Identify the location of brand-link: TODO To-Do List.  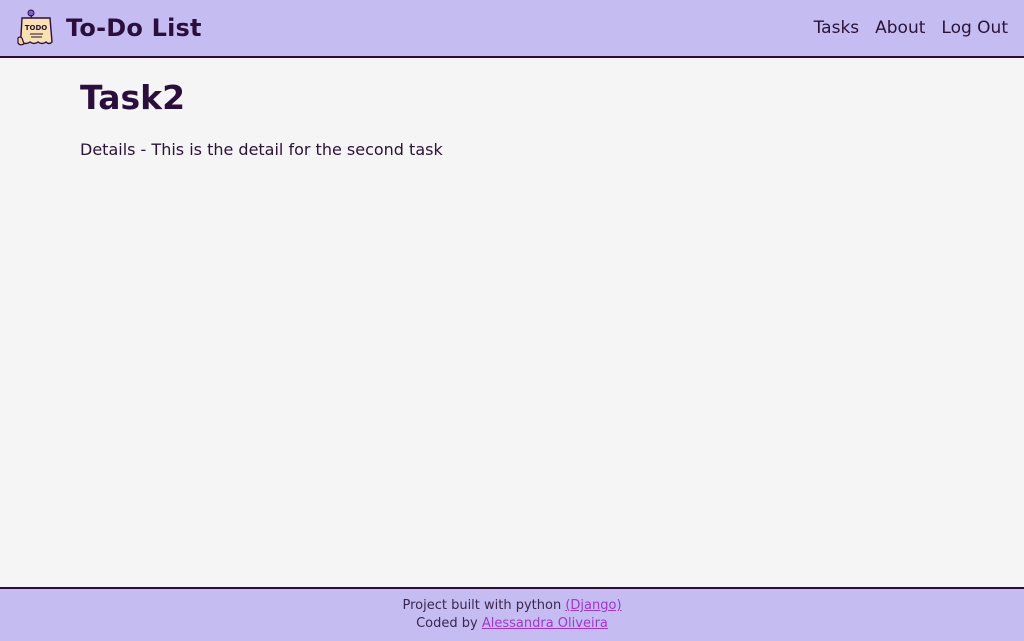
(109, 28).